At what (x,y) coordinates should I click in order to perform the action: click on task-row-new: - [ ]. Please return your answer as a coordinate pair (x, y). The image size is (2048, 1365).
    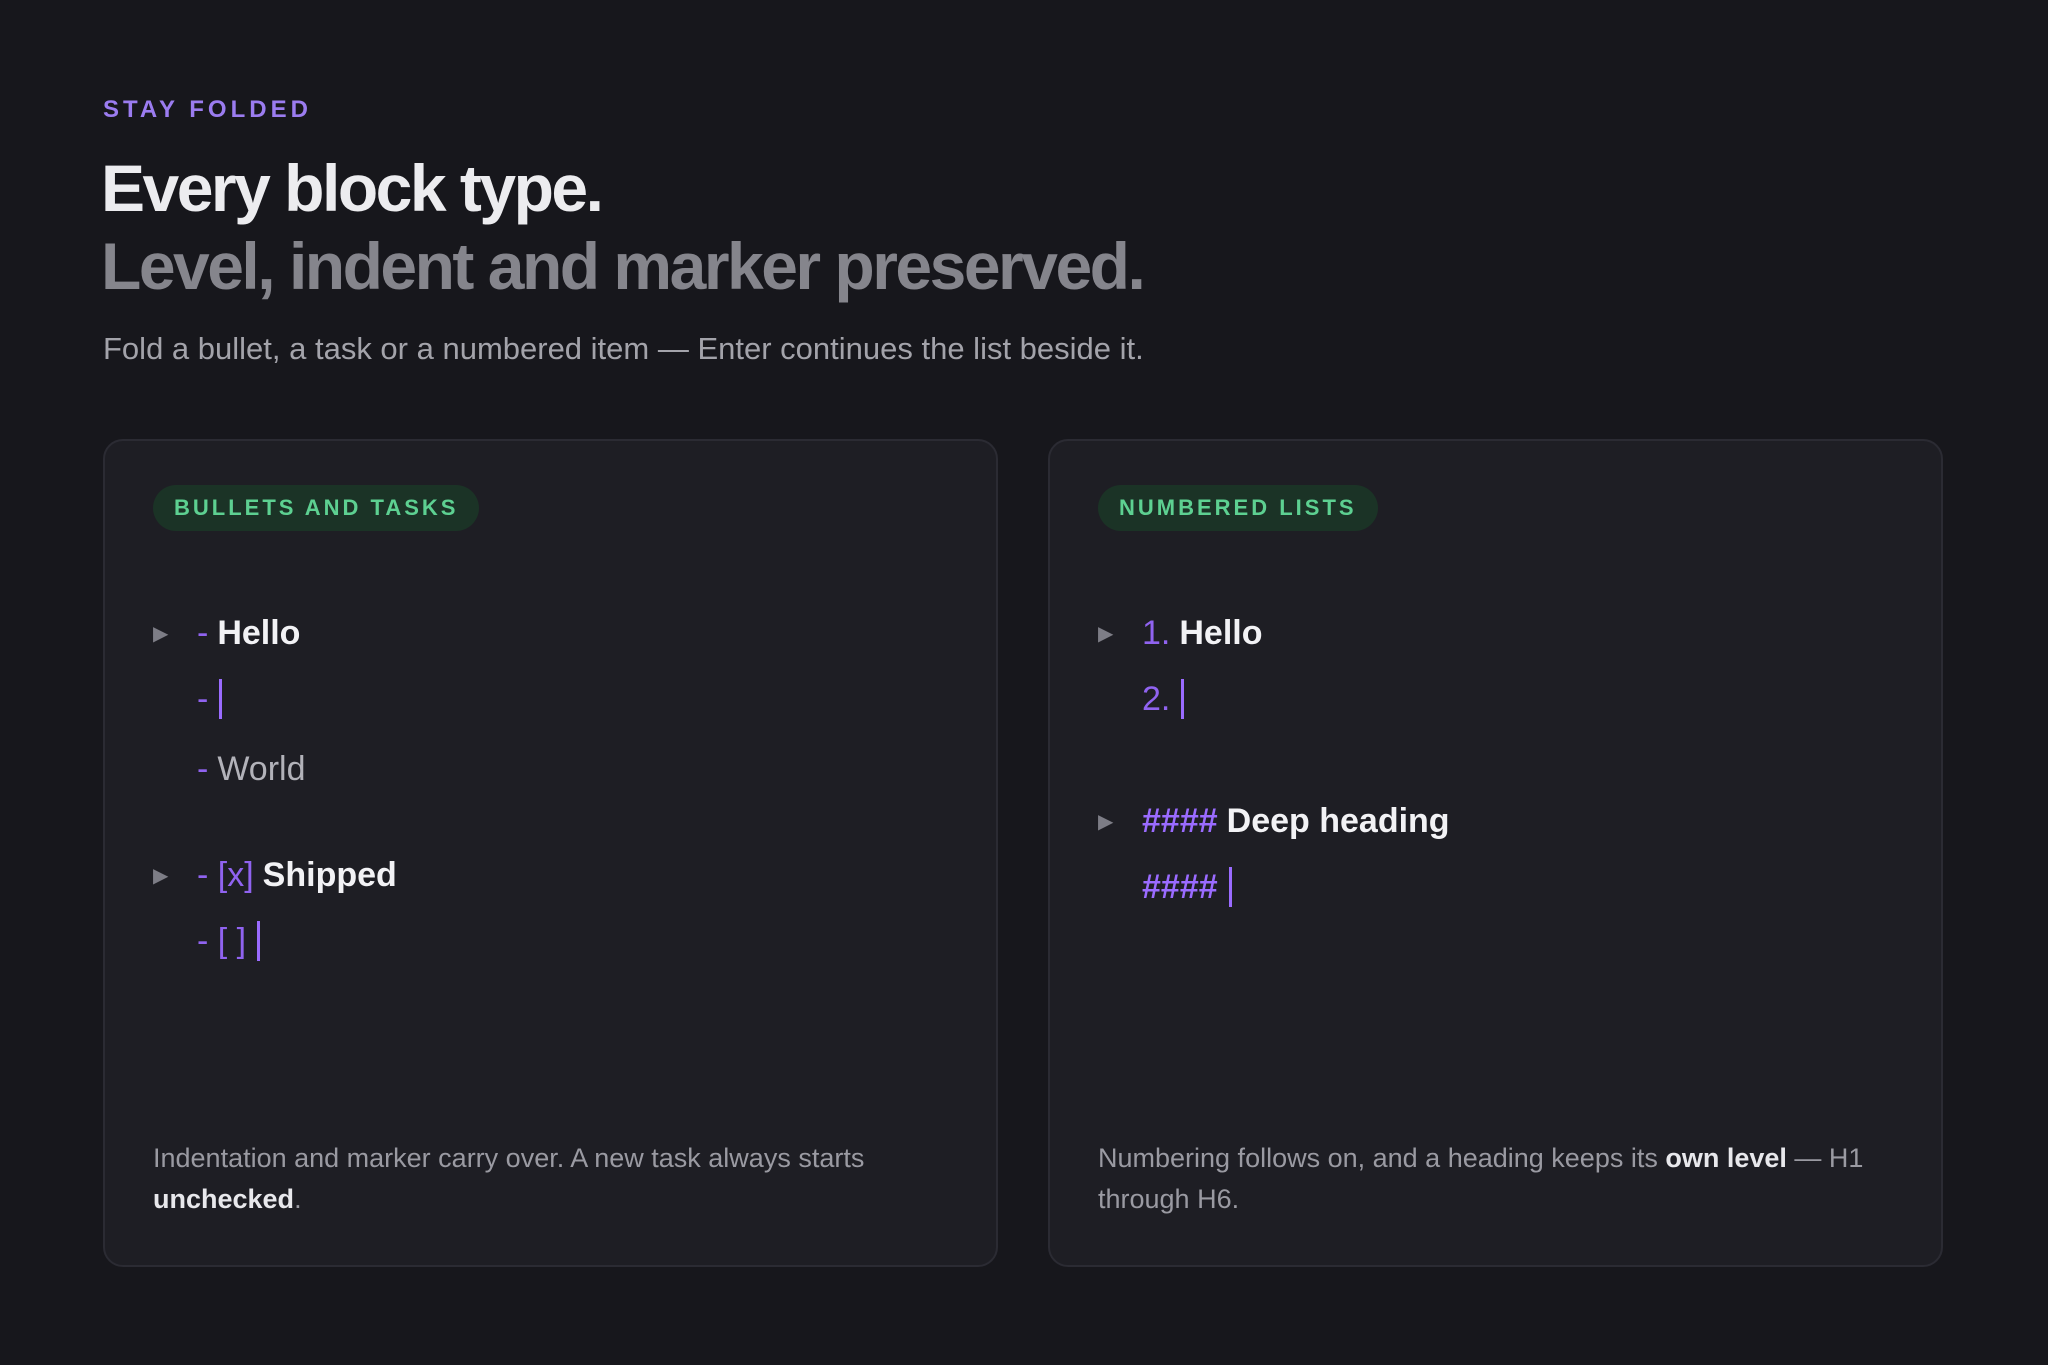
    Looking at the image, I should click on (207, 941).